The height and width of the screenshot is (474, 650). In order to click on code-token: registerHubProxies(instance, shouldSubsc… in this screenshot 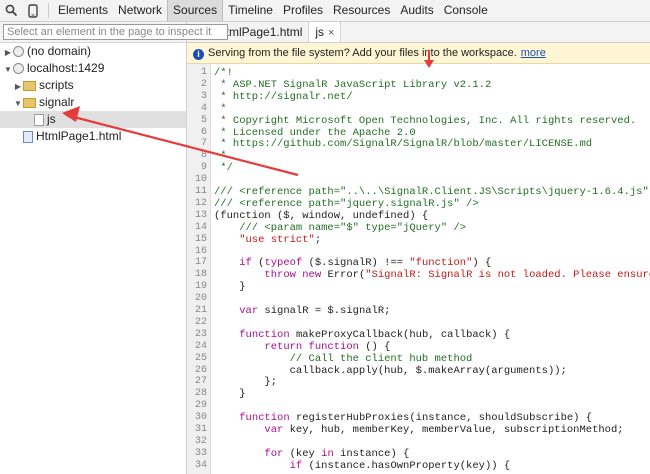, I will do `click(441, 418)`.